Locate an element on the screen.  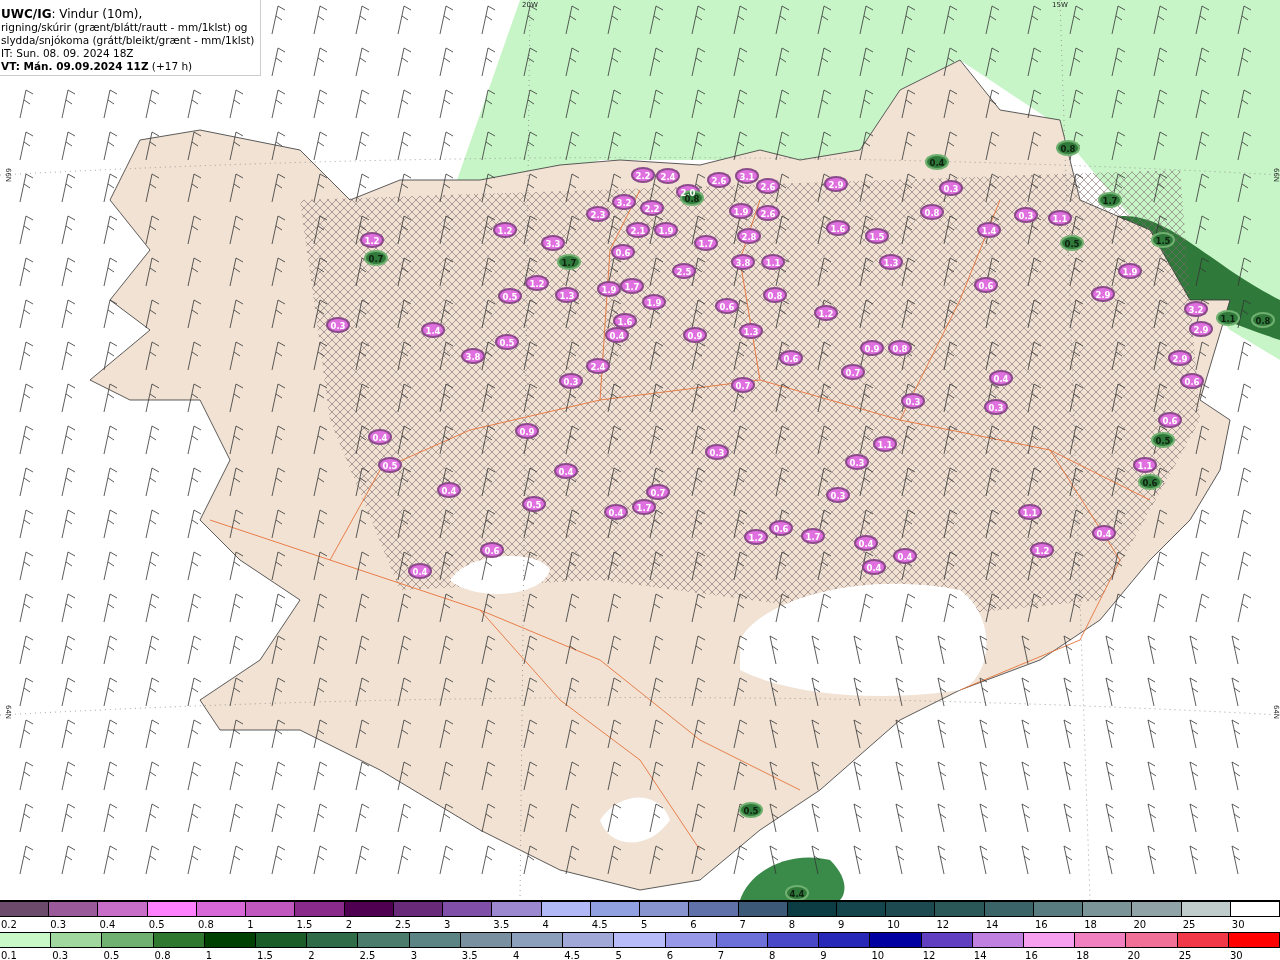
precipitation-value: 2.2 is located at coordinates (643, 176).